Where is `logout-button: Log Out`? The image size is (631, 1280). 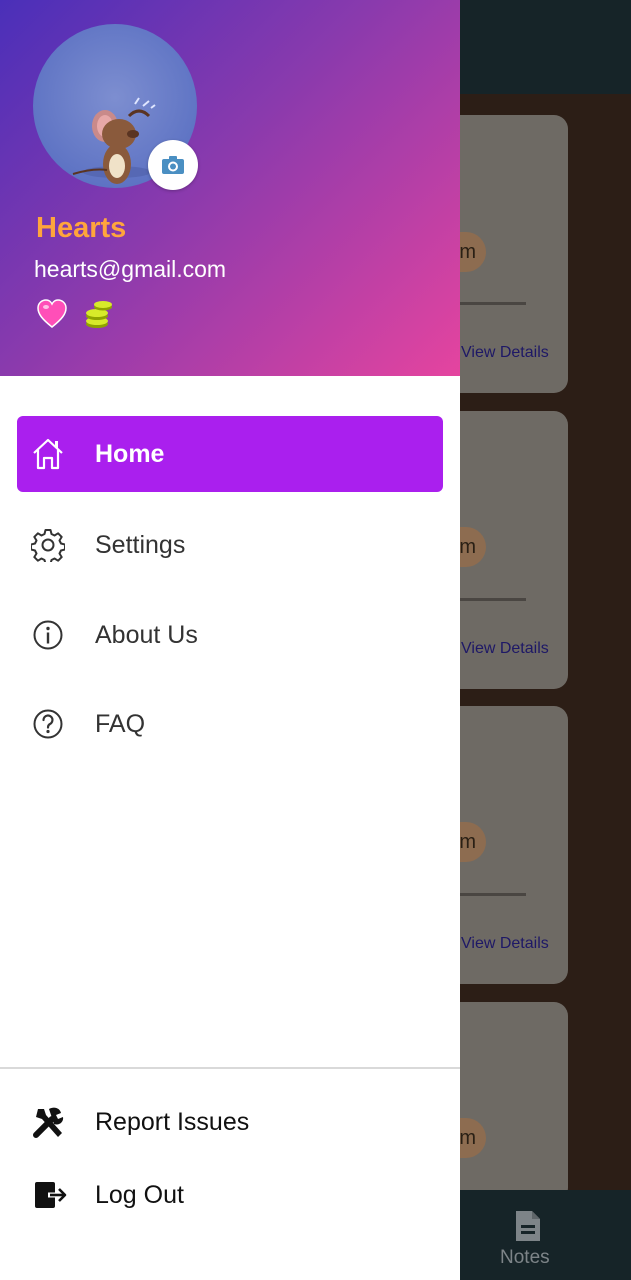
logout-button: Log Out is located at coordinates (230, 1195).